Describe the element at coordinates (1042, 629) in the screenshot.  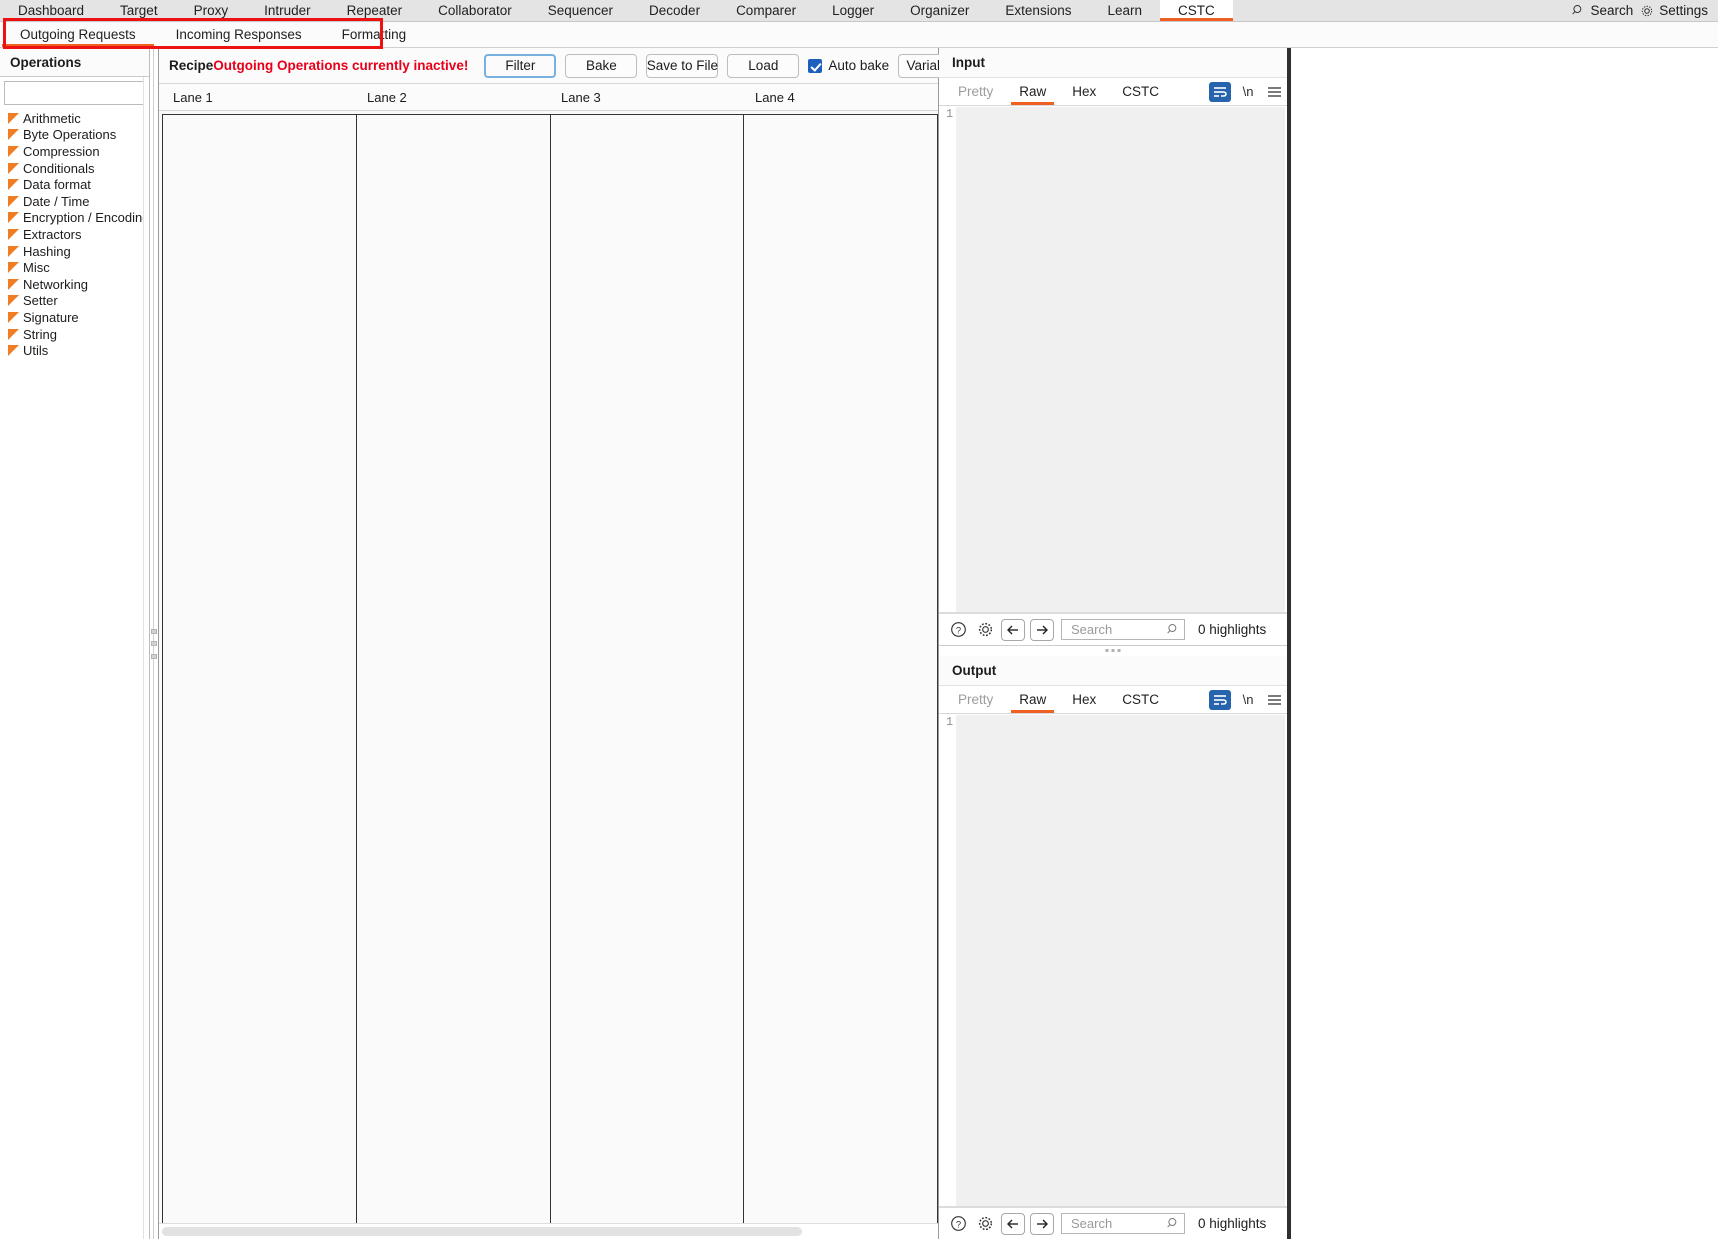
I see `input-search-next-button` at that location.